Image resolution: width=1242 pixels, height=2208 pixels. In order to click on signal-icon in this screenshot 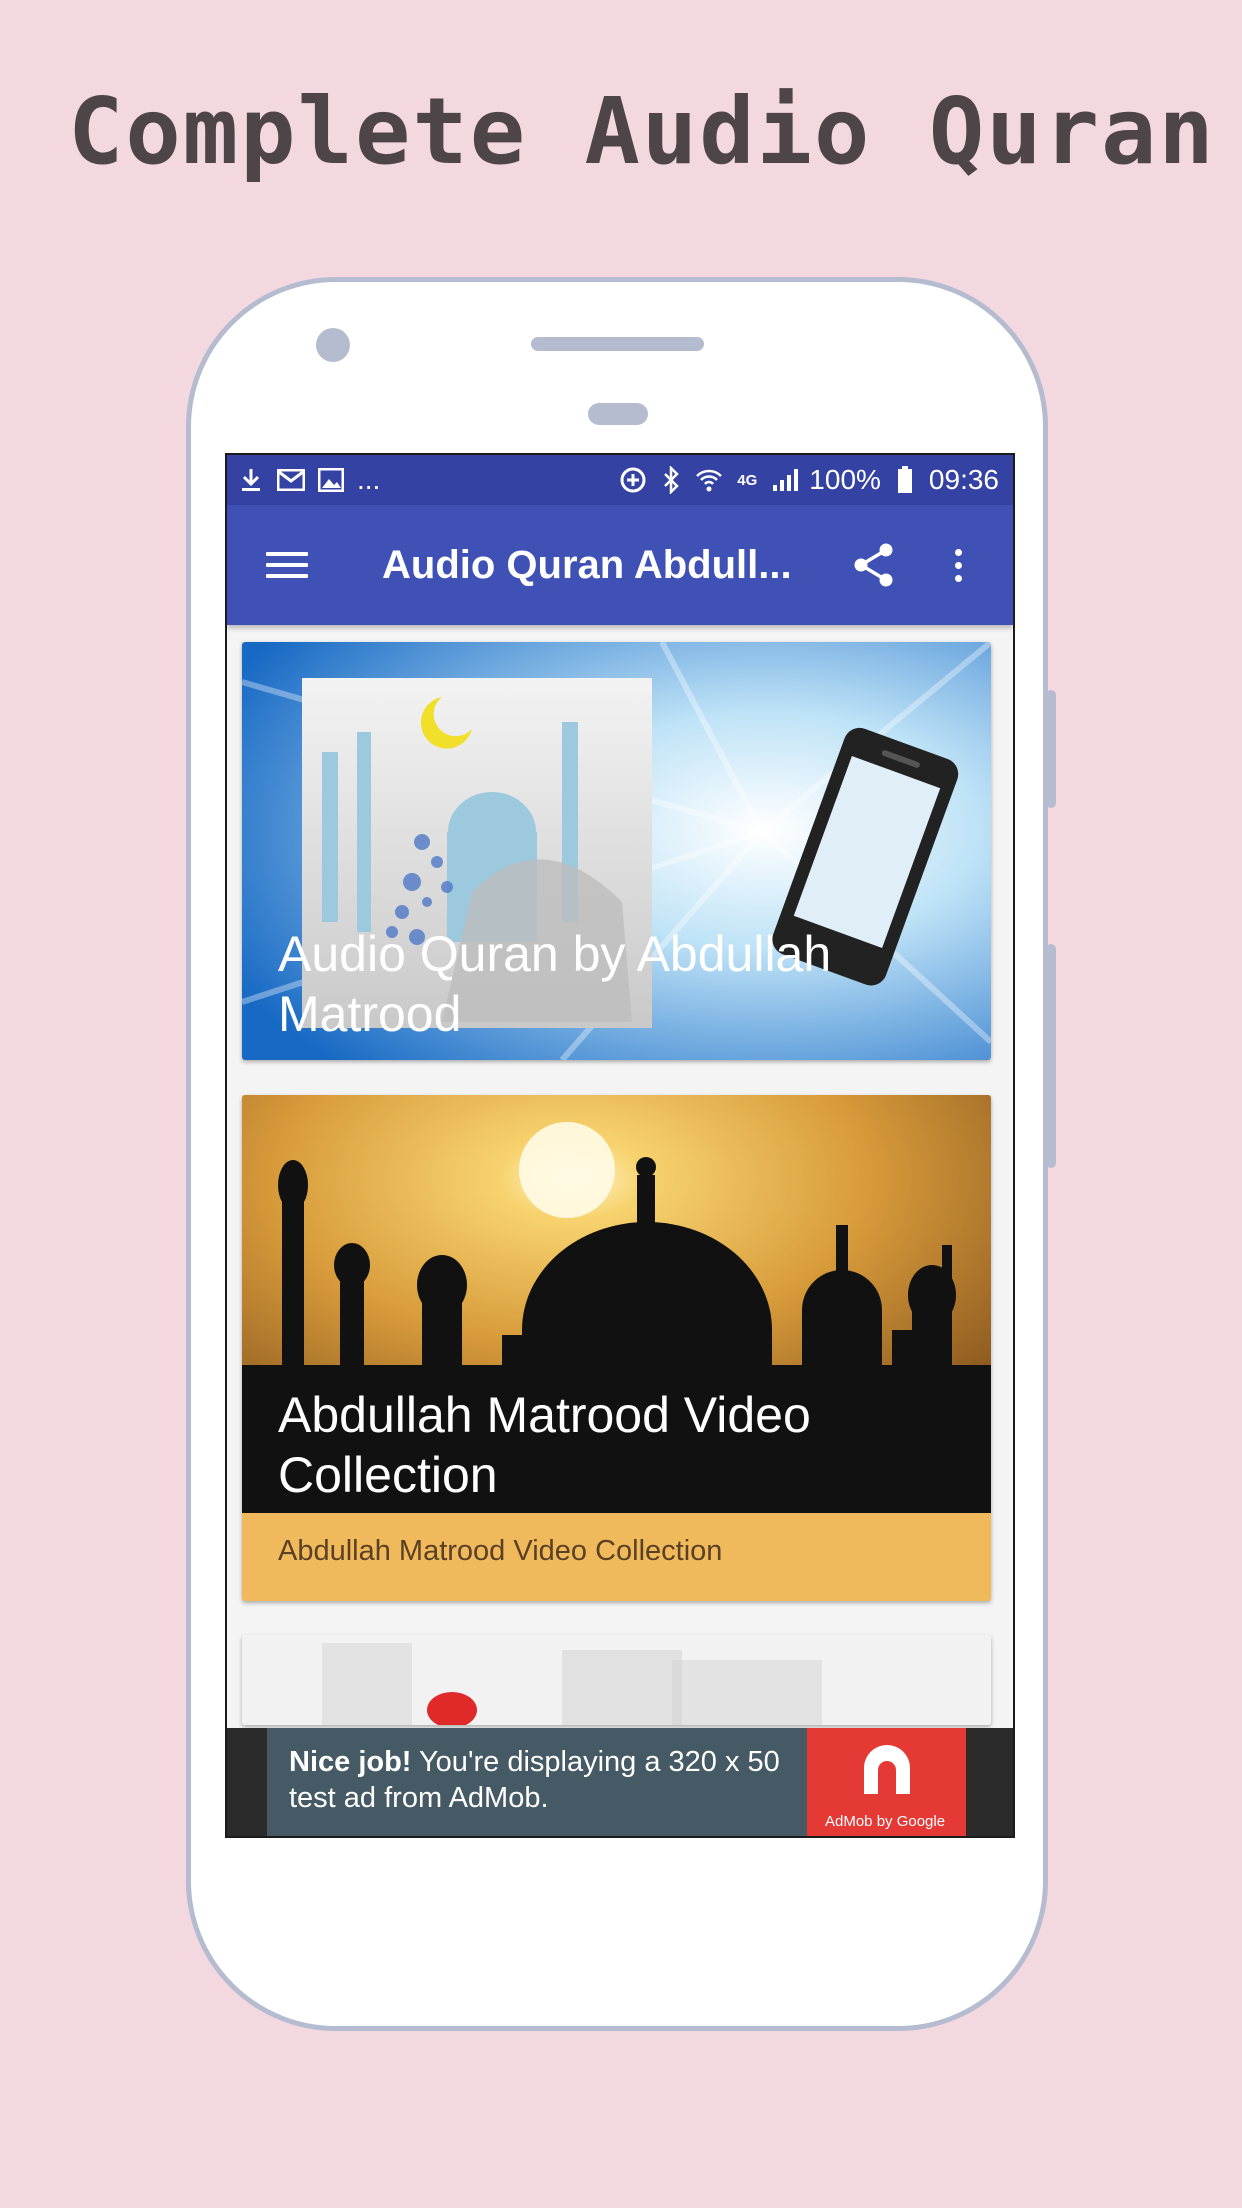, I will do `click(785, 480)`.